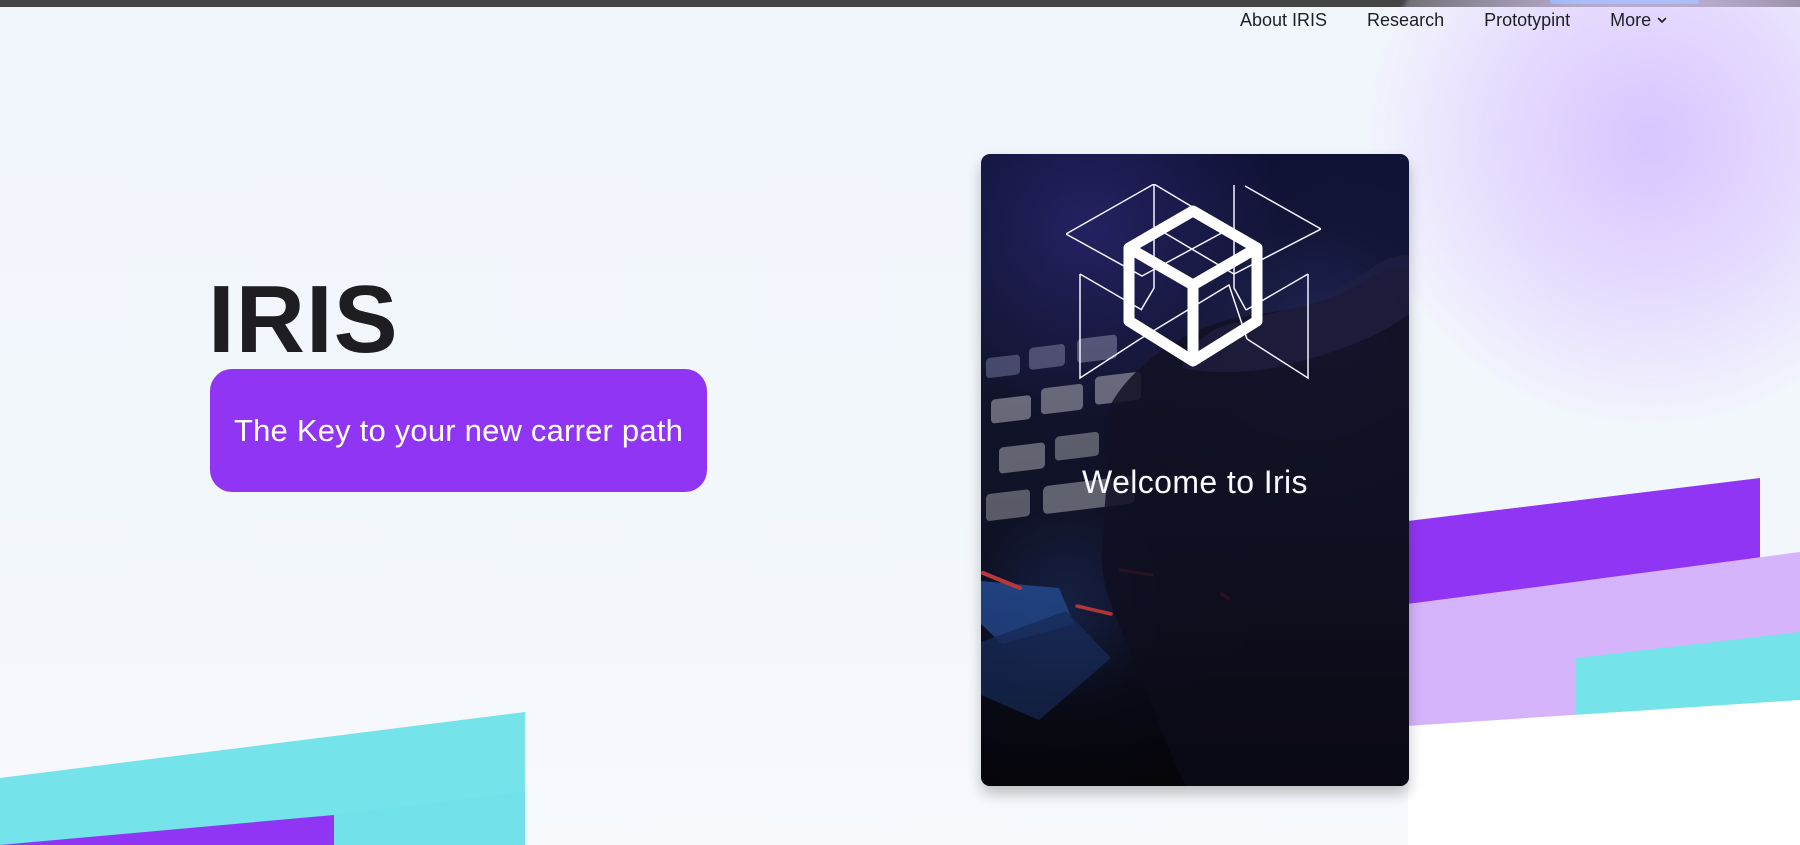 This screenshot has height=845, width=1800. I want to click on right-white-floor, so click(1604, 772).